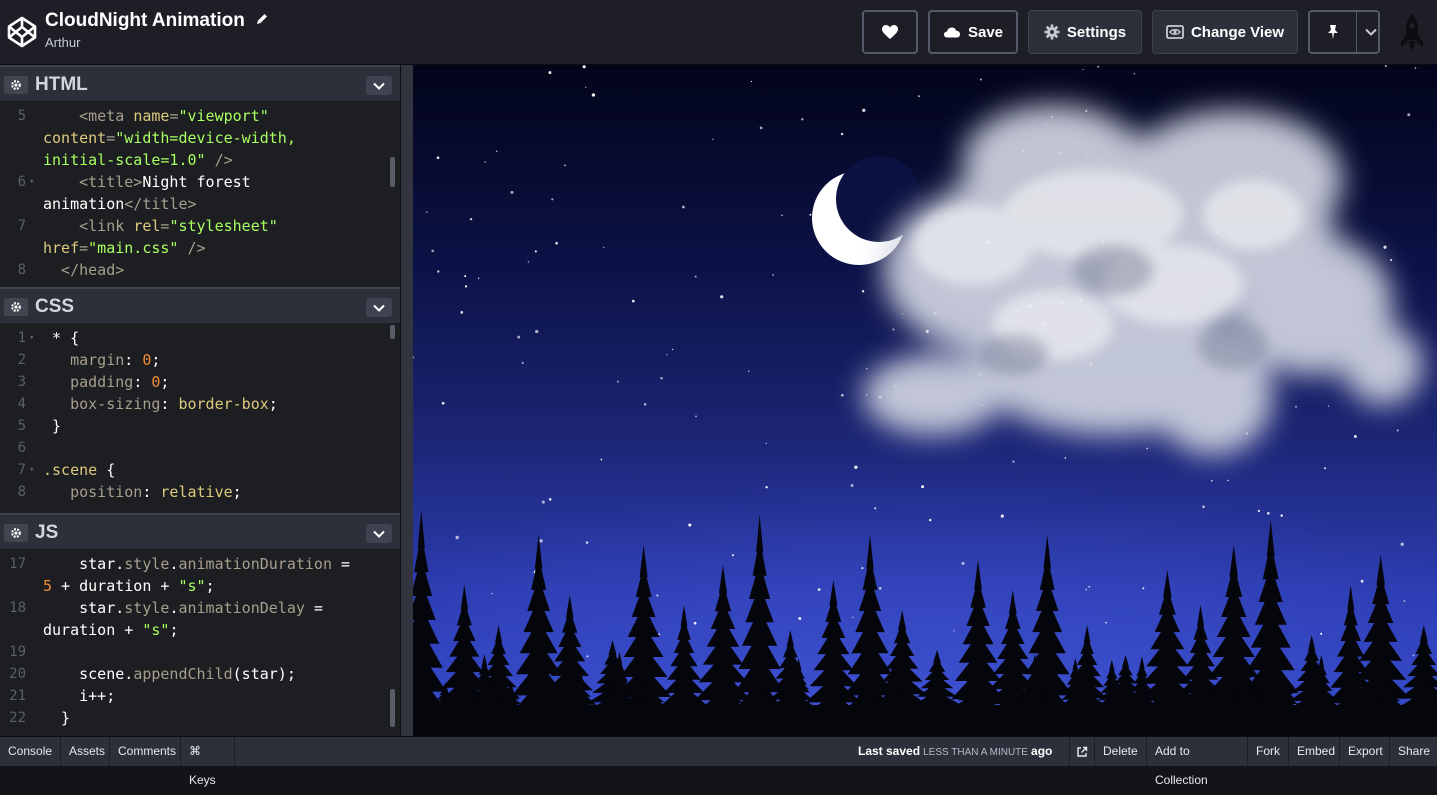  What do you see at coordinates (196, 564) in the screenshot?
I see `code-text: star.style.animationDuration =` at bounding box center [196, 564].